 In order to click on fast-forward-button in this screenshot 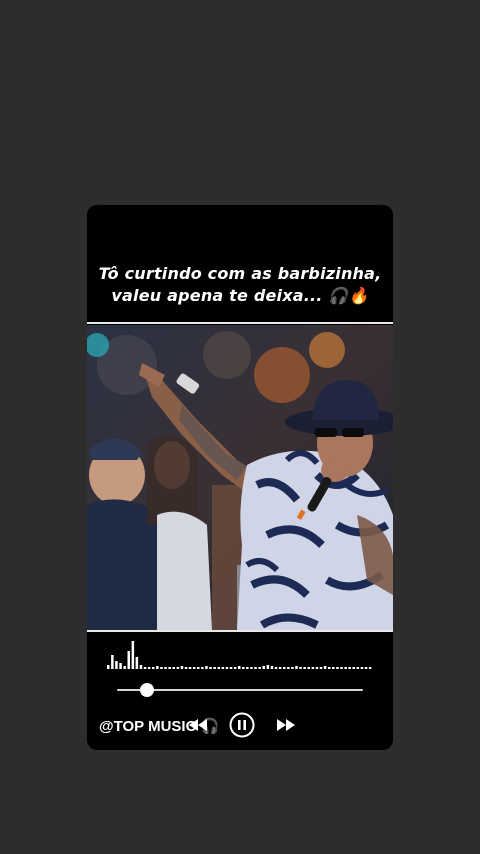, I will do `click(286, 725)`.